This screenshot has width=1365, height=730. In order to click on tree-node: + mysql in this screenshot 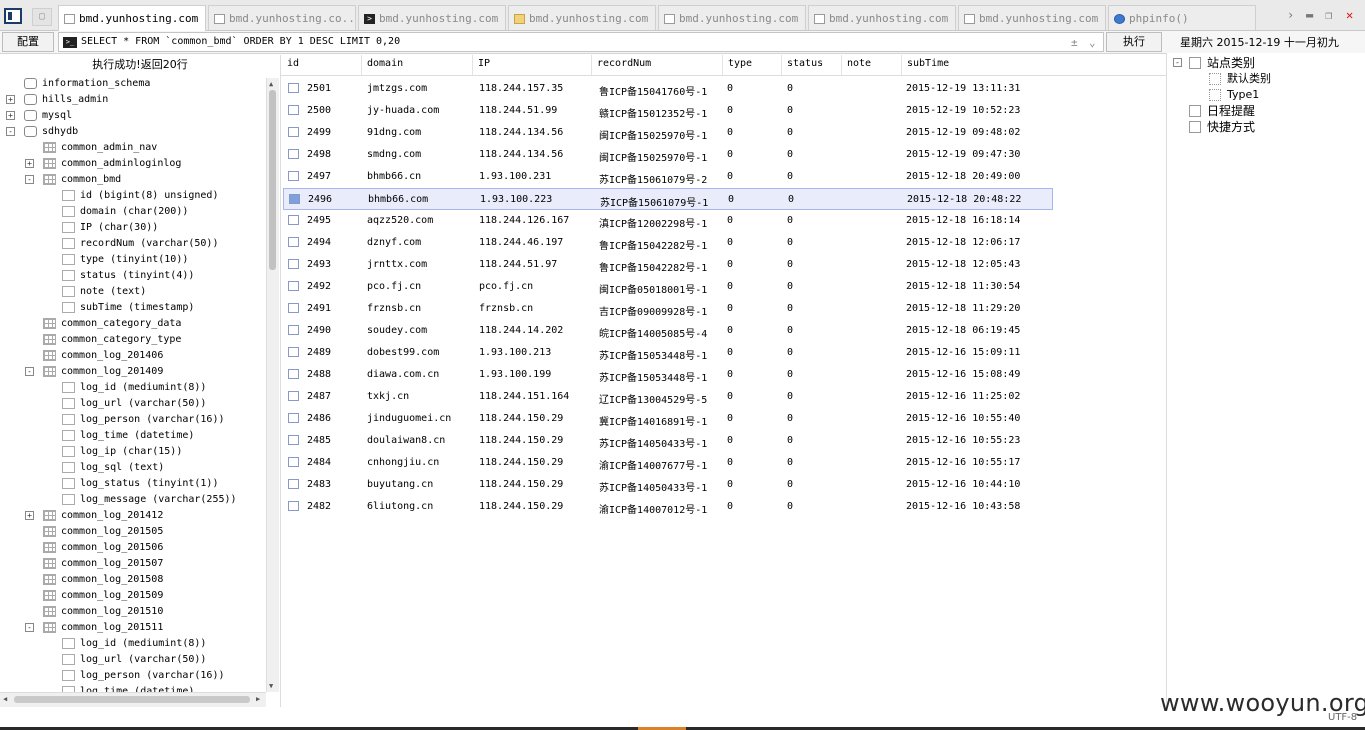, I will do `click(133, 116)`.